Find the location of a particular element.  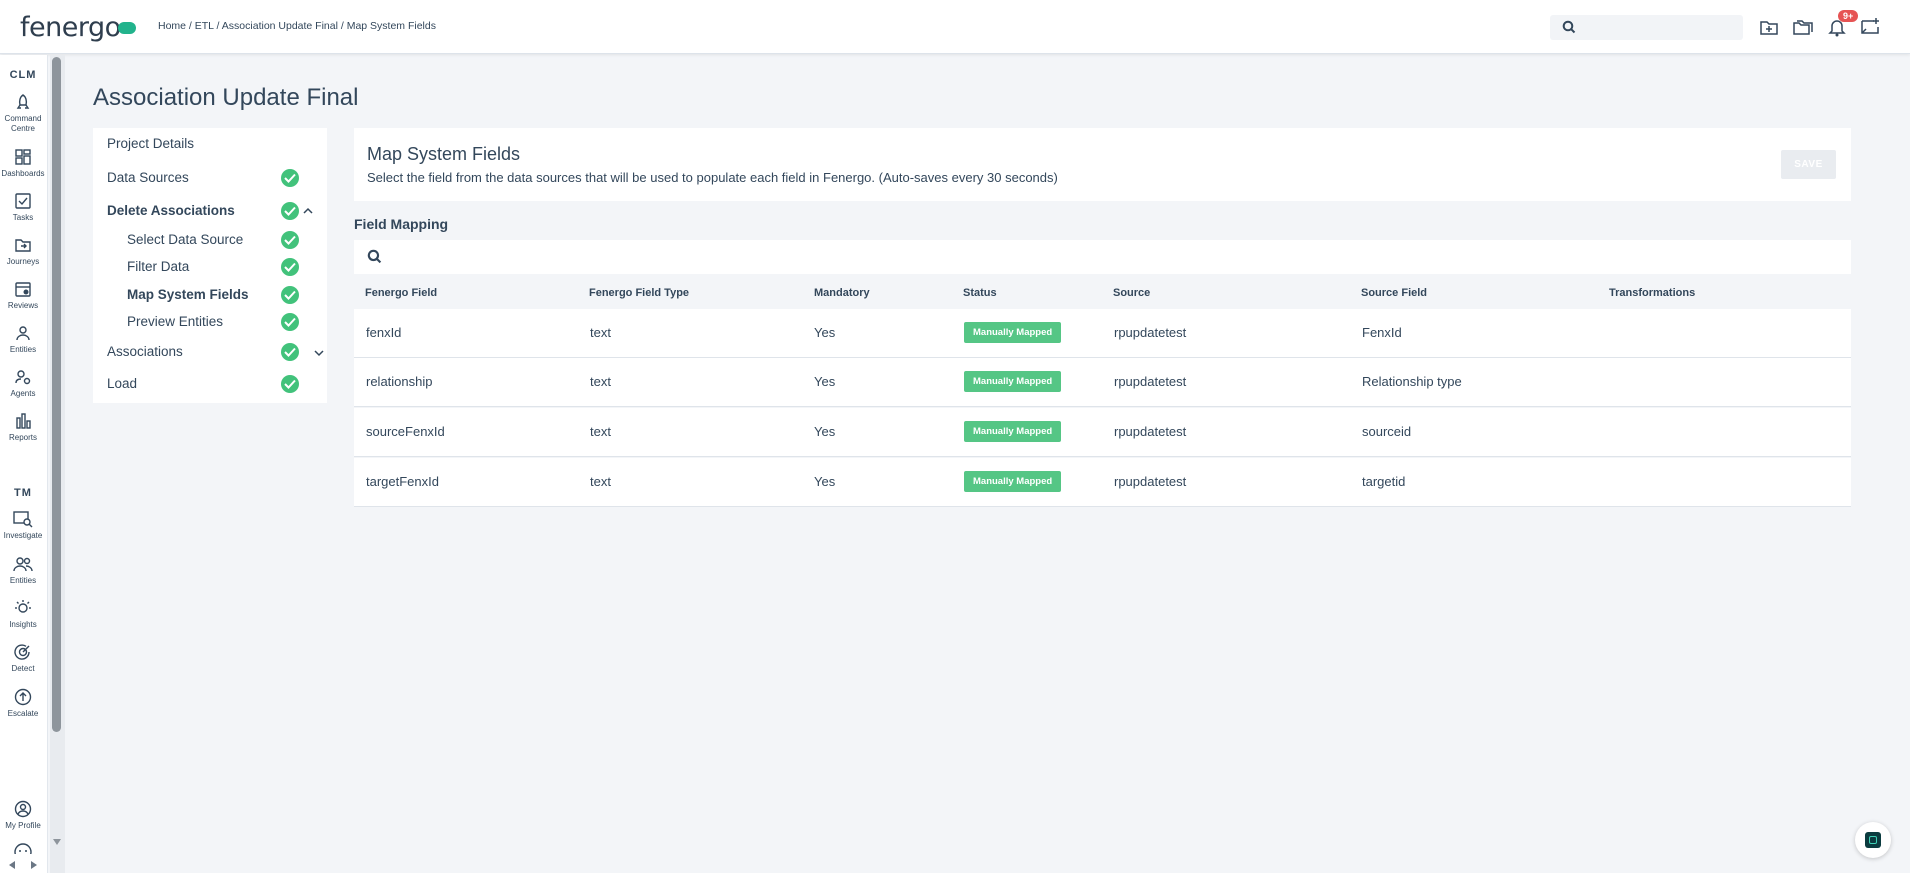

rail-label: Dashboards is located at coordinates (23, 173).